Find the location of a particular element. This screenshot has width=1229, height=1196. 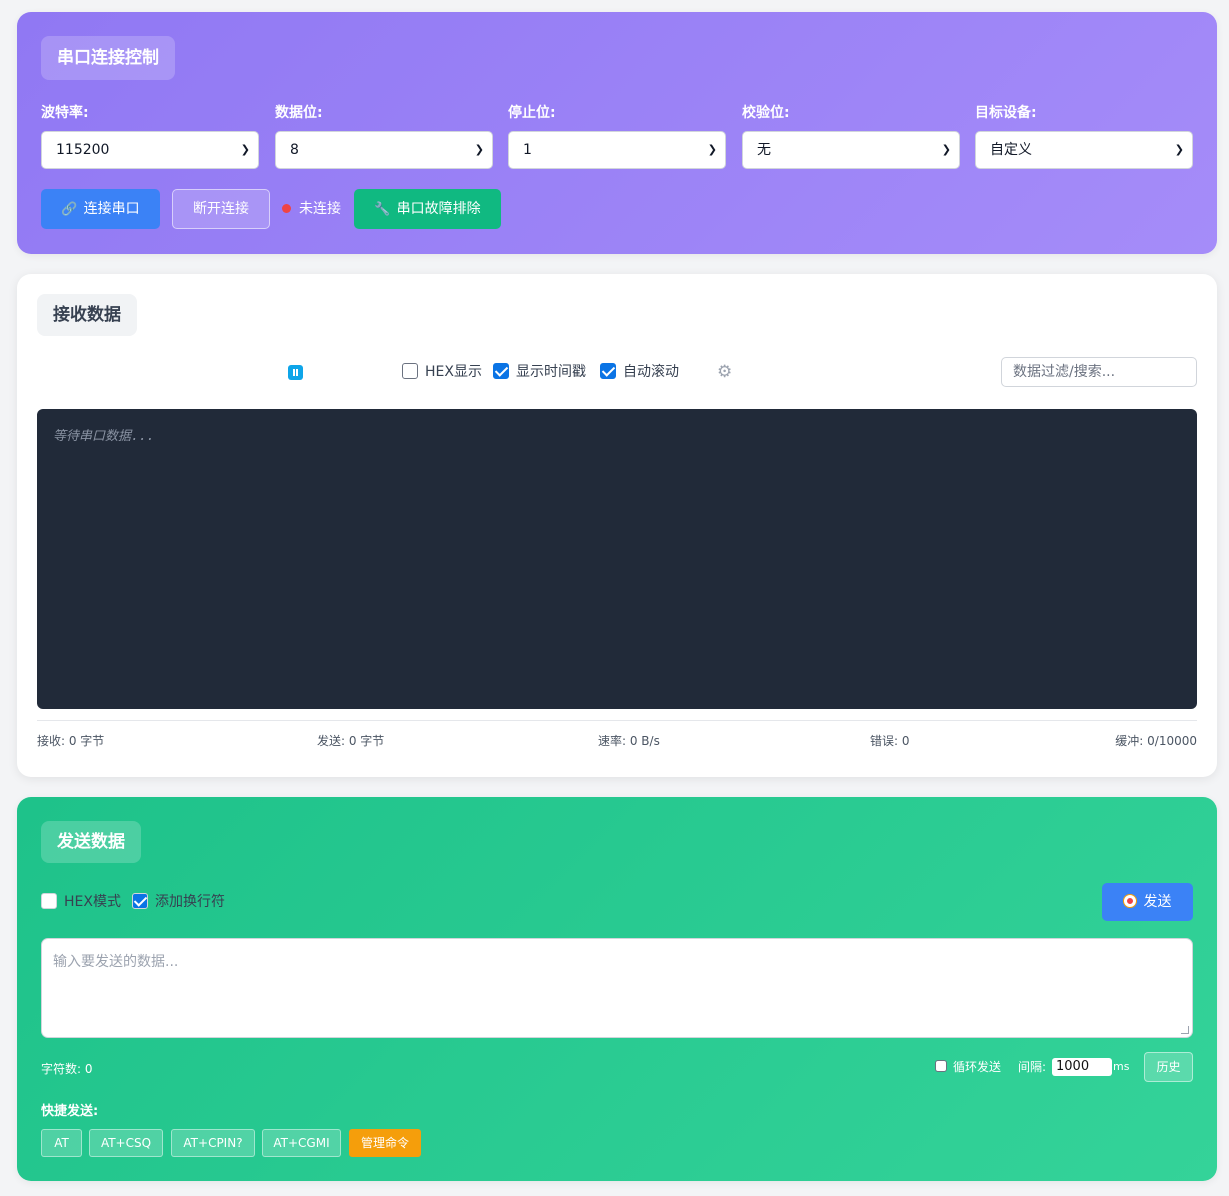

quick-command-at-csq: AT+CSQ is located at coordinates (126, 1143).